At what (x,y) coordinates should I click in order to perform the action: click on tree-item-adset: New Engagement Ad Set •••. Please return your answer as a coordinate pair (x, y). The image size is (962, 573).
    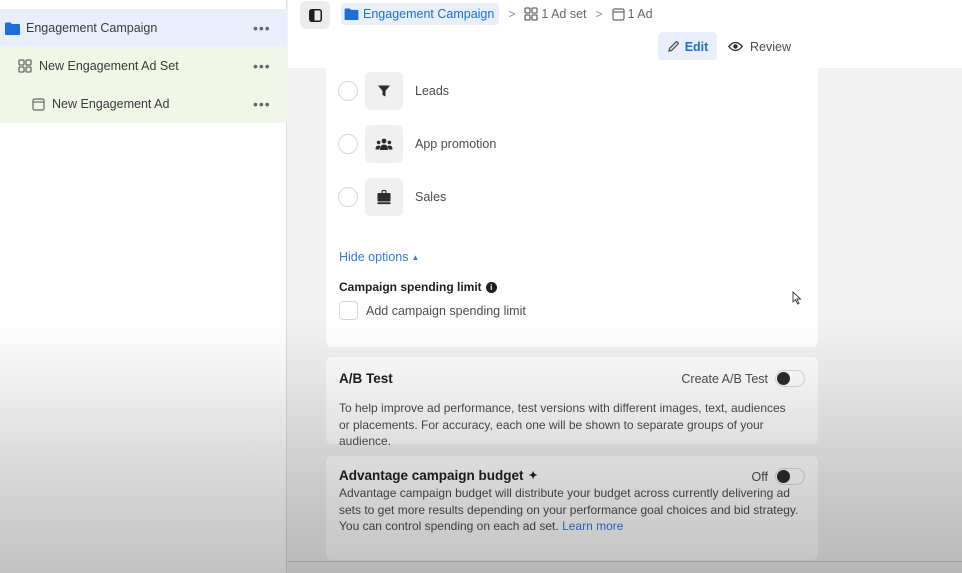
    Looking at the image, I should click on (143, 66).